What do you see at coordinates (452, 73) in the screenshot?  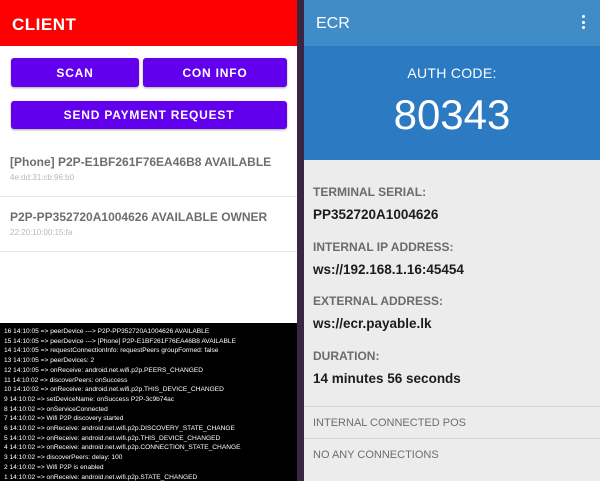 I see `auth-code-label: AUTH CODE:` at bounding box center [452, 73].